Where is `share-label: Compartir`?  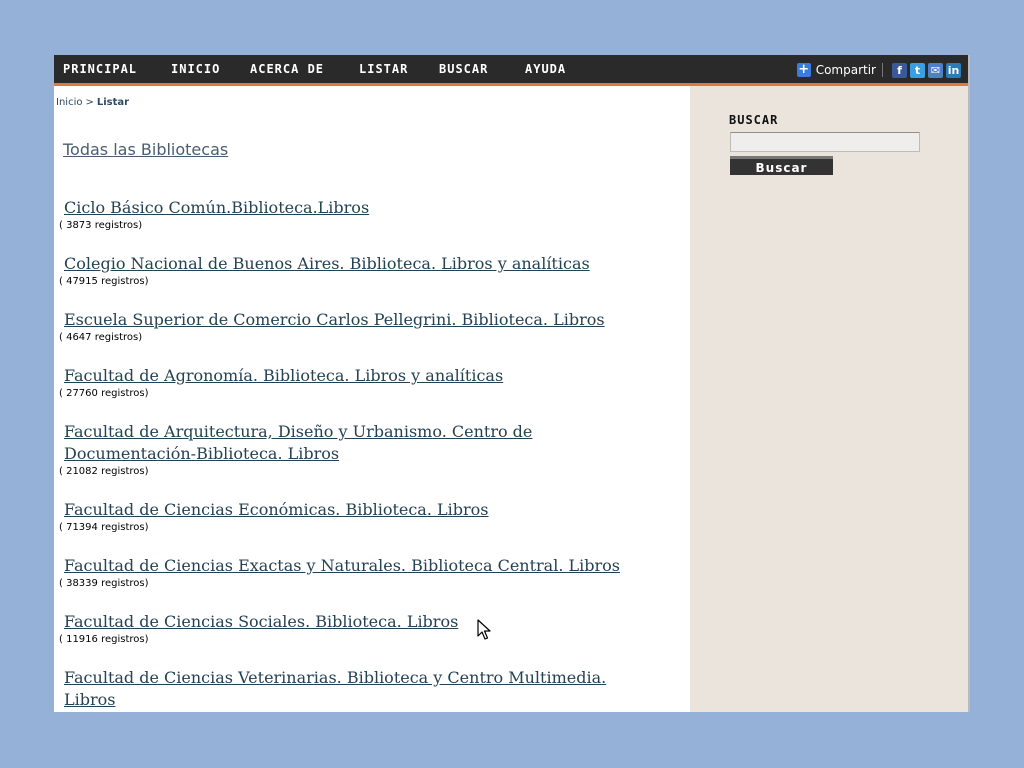
share-label: Compartir is located at coordinates (846, 70).